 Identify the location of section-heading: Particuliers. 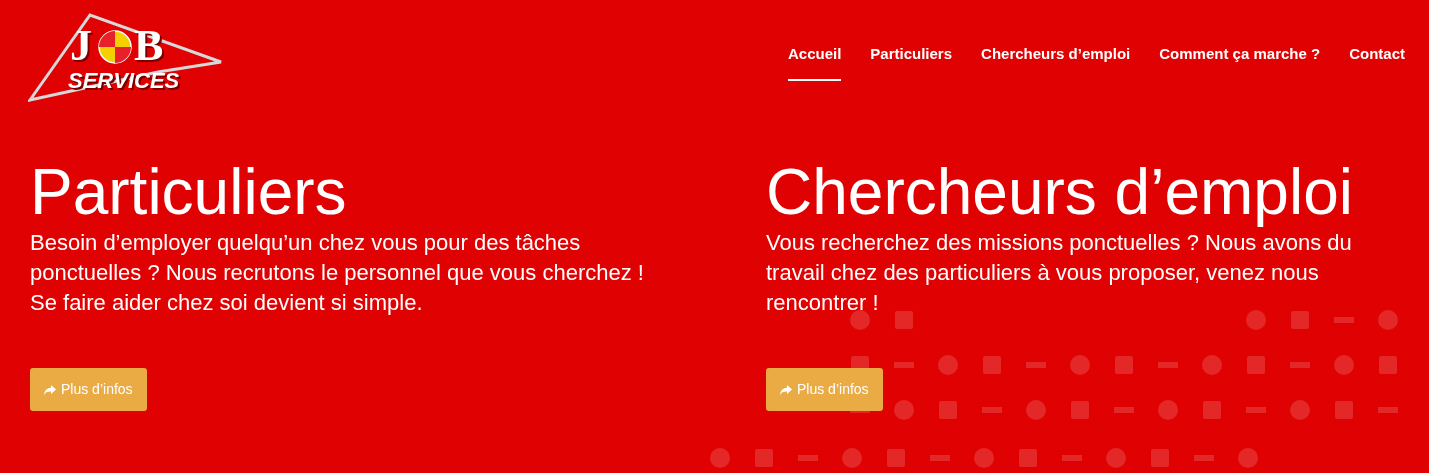
(188, 192).